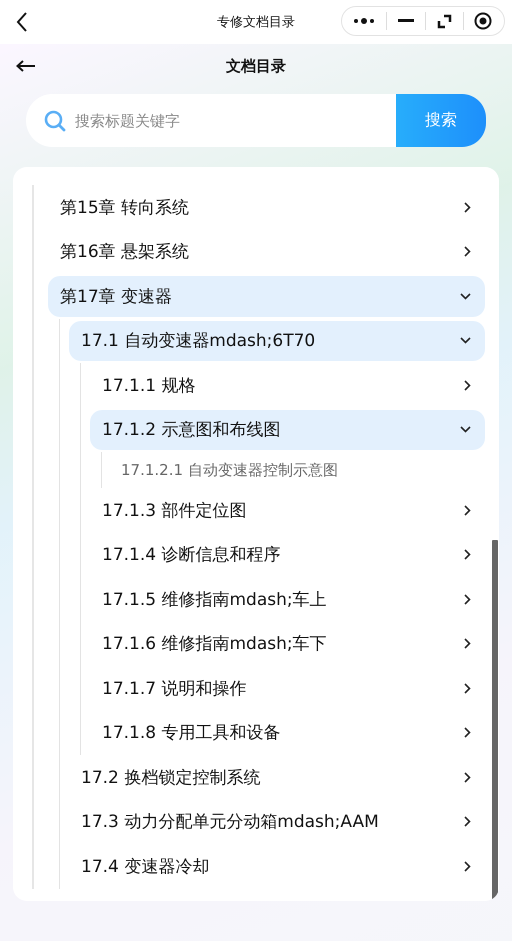 This screenshot has height=941, width=512. What do you see at coordinates (495, 720) in the screenshot?
I see `scrollbar` at bounding box center [495, 720].